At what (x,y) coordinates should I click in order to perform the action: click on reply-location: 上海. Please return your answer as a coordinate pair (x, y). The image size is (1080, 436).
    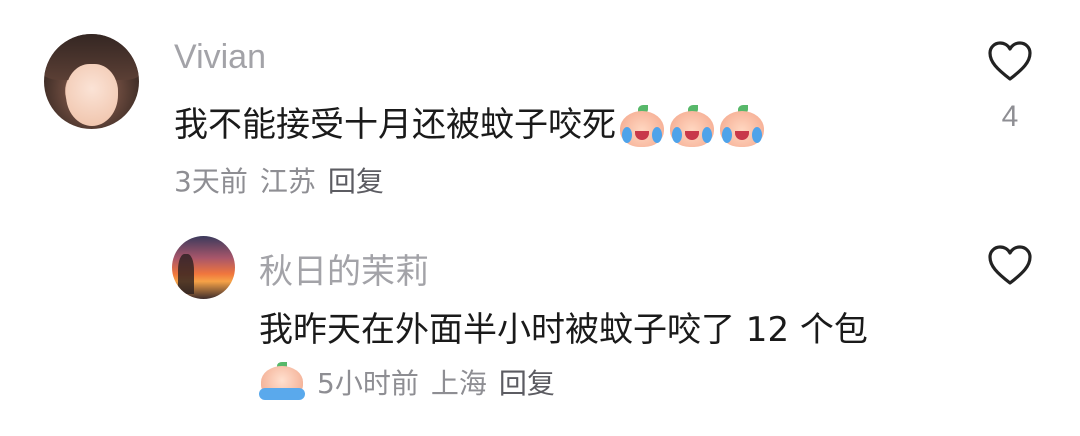
    Looking at the image, I should click on (458, 383).